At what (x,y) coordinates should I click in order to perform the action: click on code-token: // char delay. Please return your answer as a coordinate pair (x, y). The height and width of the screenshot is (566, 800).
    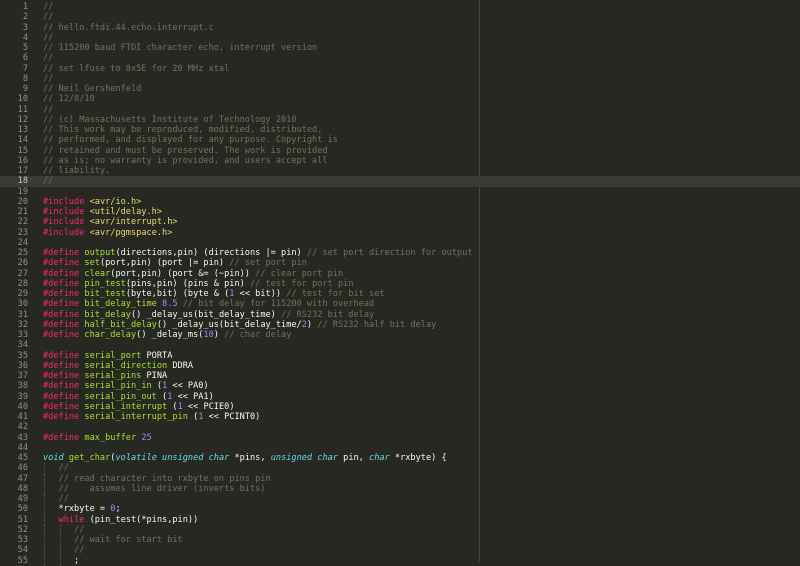
    Looking at the image, I should click on (258, 335).